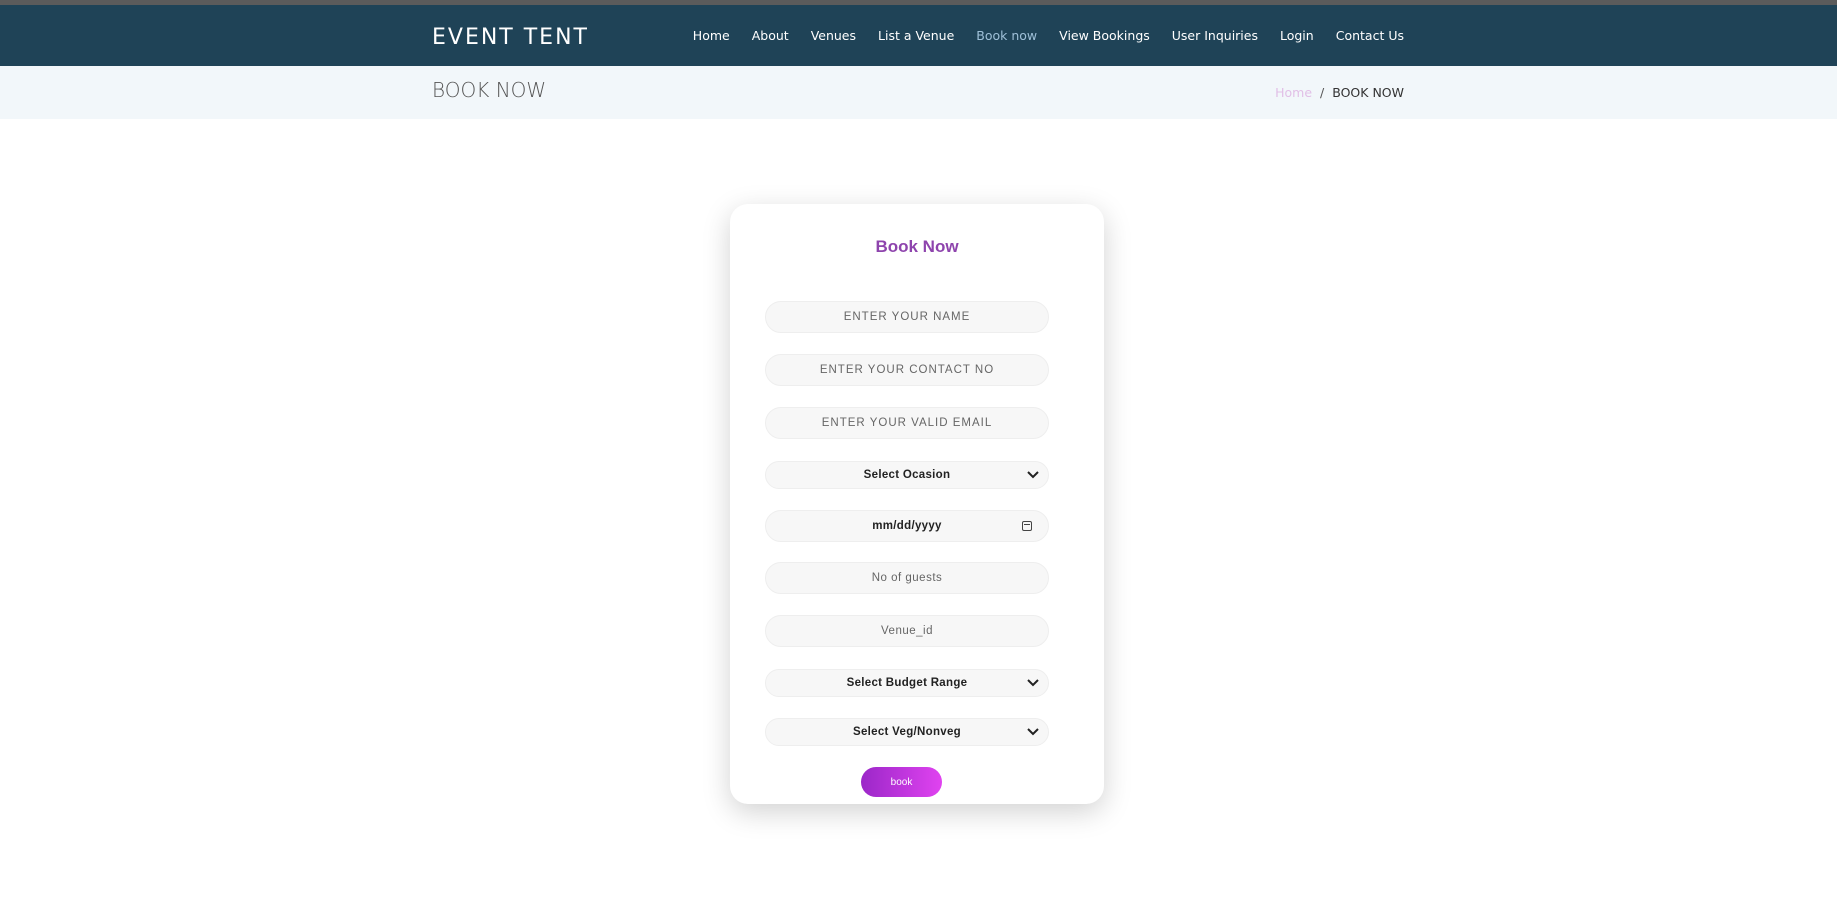  What do you see at coordinates (1297, 35) in the screenshot?
I see `nav-login: Login` at bounding box center [1297, 35].